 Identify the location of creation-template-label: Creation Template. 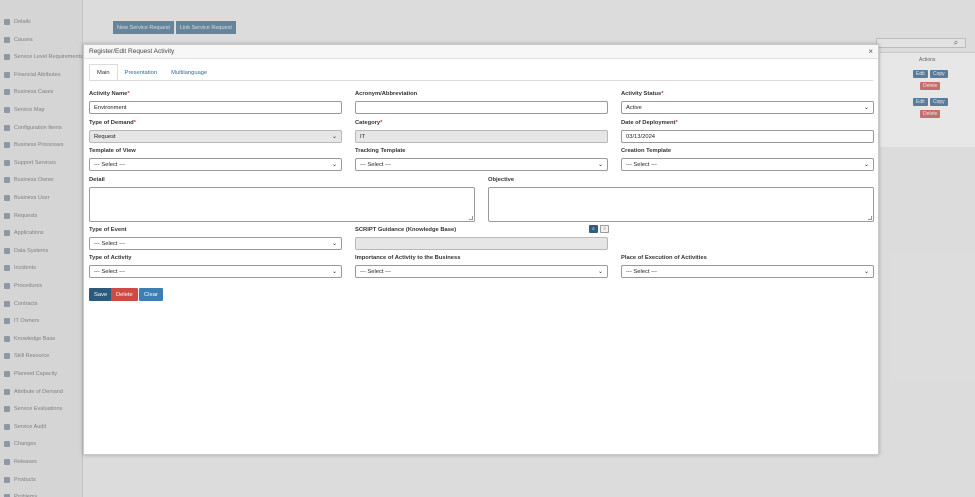
(646, 151).